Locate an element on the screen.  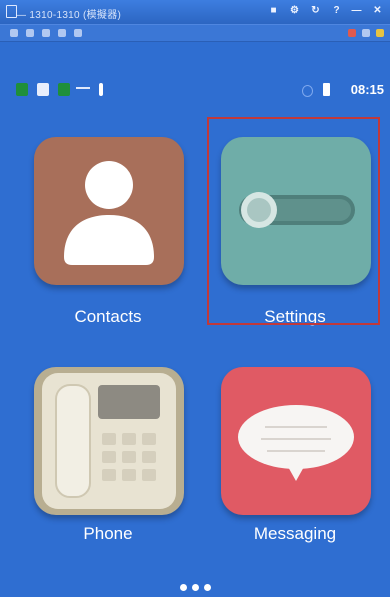
battery-icon is located at coordinates (326, 89).